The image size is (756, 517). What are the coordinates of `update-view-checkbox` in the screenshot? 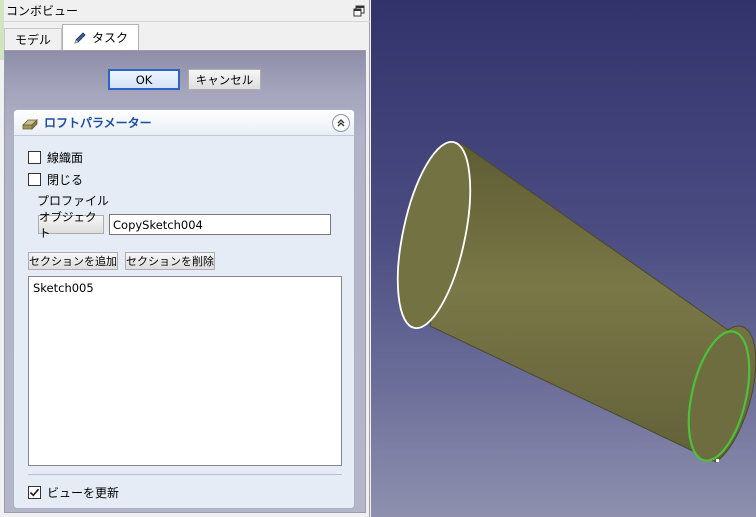 It's located at (34, 492).